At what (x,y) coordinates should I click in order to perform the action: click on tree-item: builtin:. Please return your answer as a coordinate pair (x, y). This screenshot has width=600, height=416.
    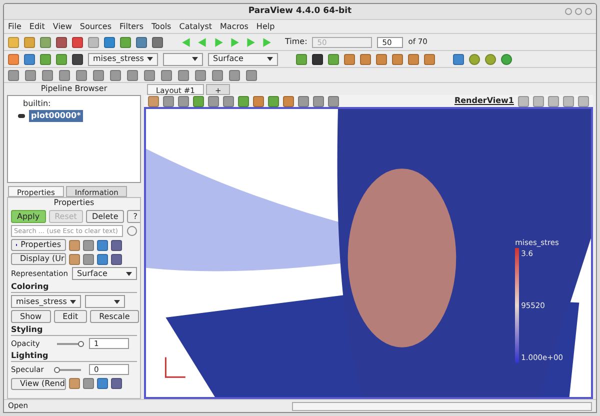
    Looking at the image, I should click on (37, 104).